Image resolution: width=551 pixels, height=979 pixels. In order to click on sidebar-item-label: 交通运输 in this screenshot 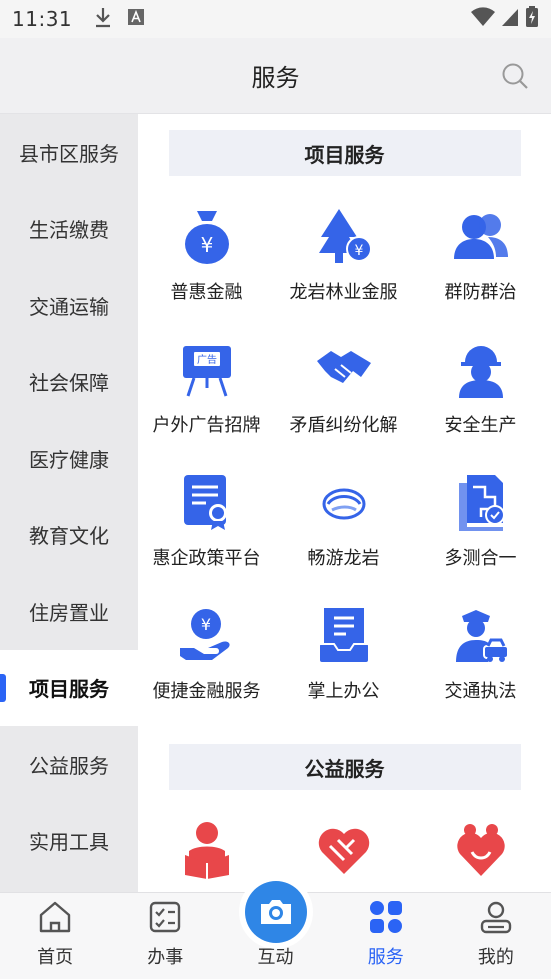, I will do `click(69, 306)`.